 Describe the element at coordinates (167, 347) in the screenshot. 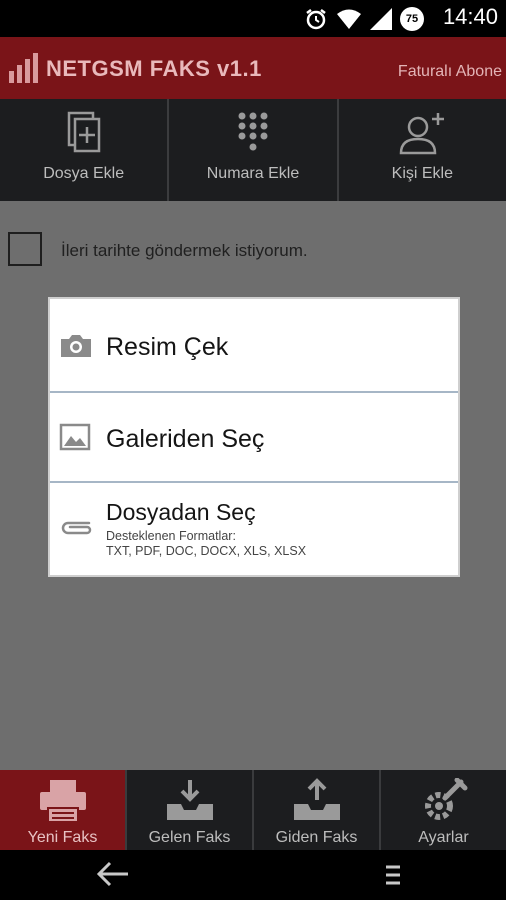

I see `take-photo-label: Resim Çek` at that location.